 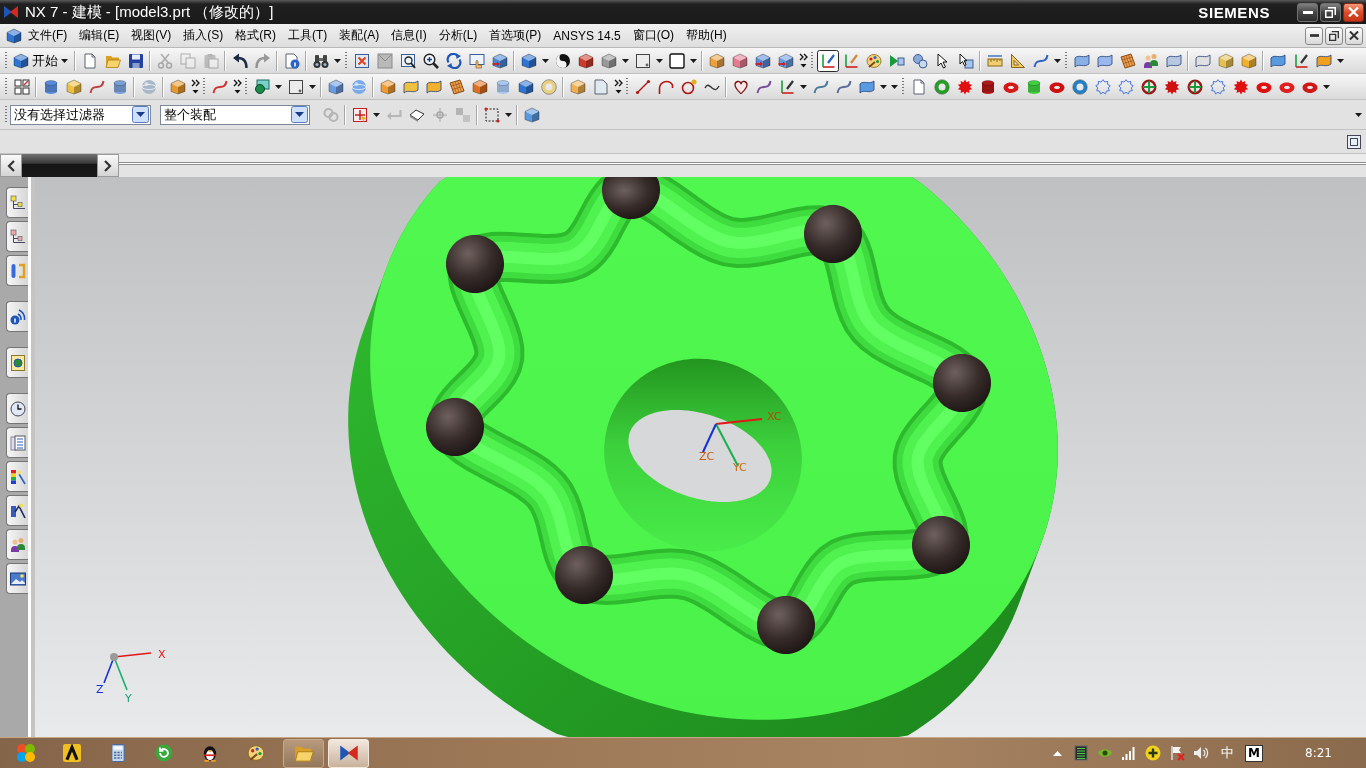 What do you see at coordinates (430, 60) in the screenshot?
I see `zoom-in-icon` at bounding box center [430, 60].